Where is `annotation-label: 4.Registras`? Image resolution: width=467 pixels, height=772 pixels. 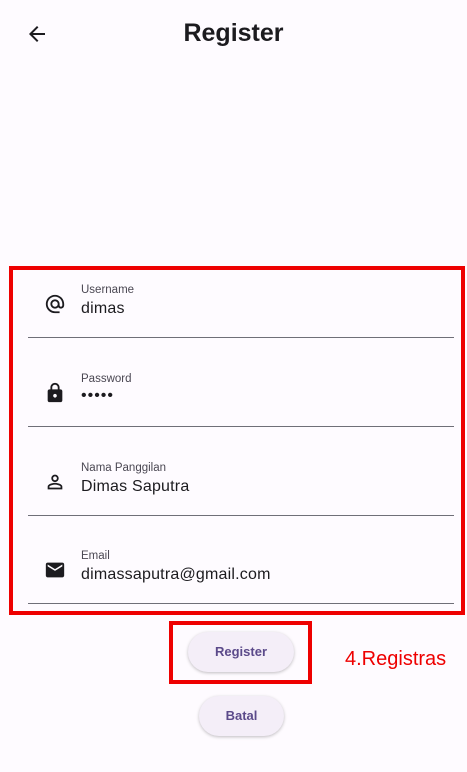
annotation-label: 4.Registras is located at coordinates (396, 659).